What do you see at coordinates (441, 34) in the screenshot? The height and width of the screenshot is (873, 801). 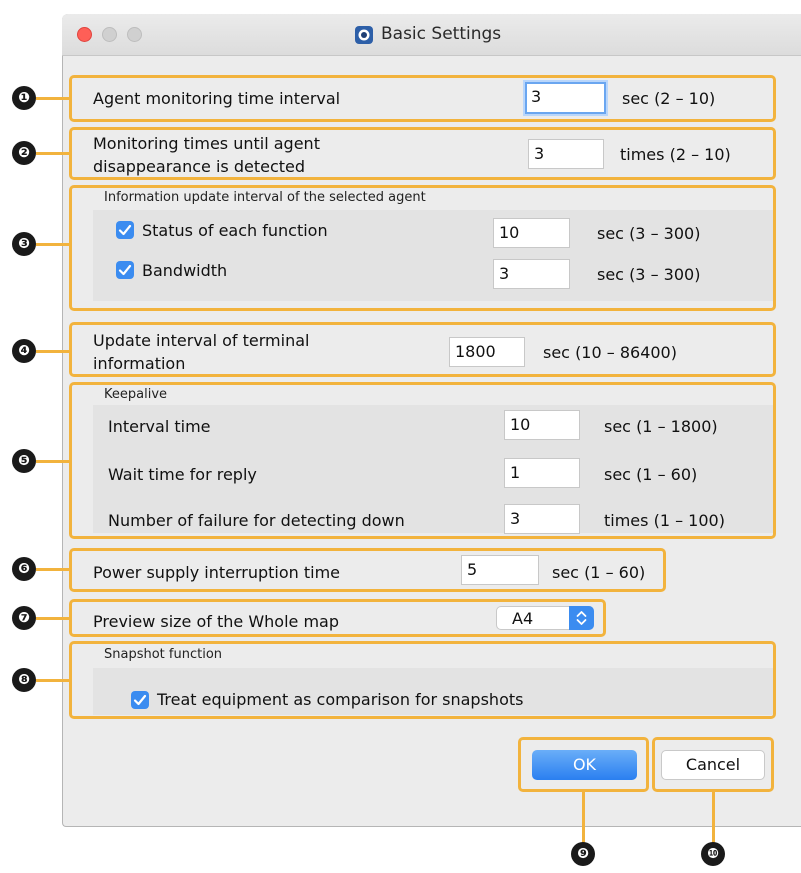 I see `window-title: Basic Settings` at bounding box center [441, 34].